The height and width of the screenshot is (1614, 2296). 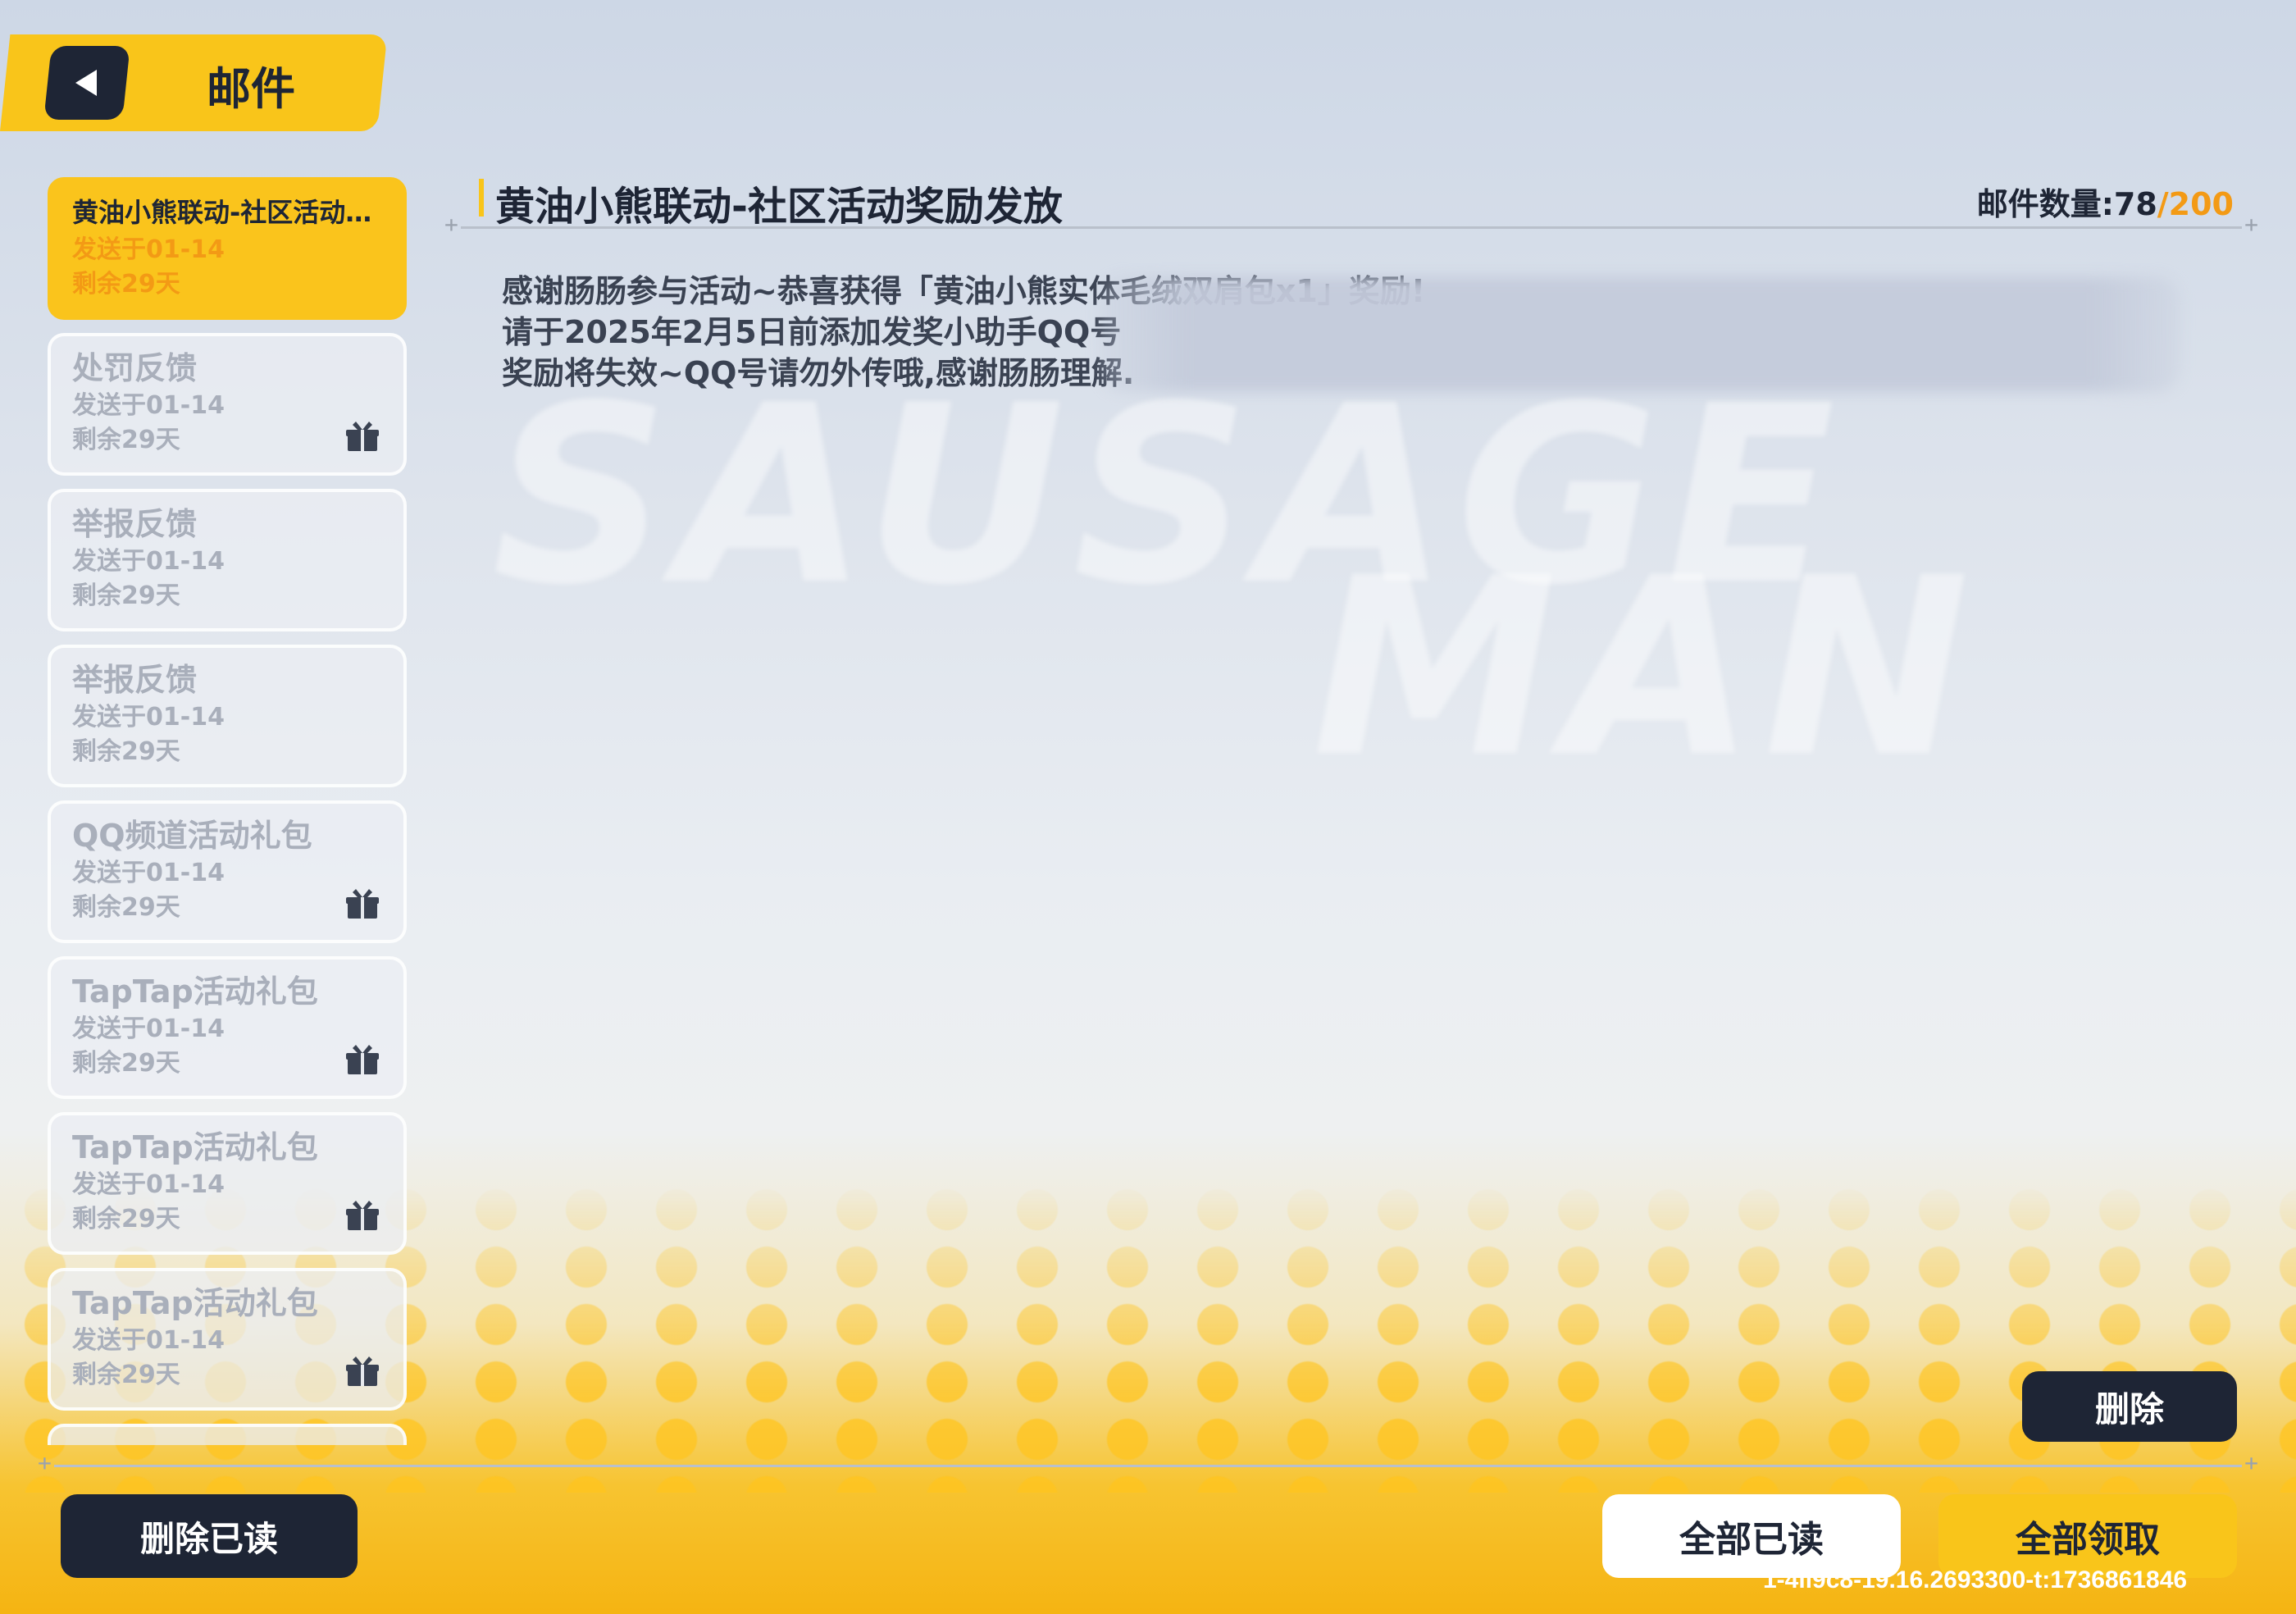 I want to click on title-accent-bar, so click(x=481, y=198).